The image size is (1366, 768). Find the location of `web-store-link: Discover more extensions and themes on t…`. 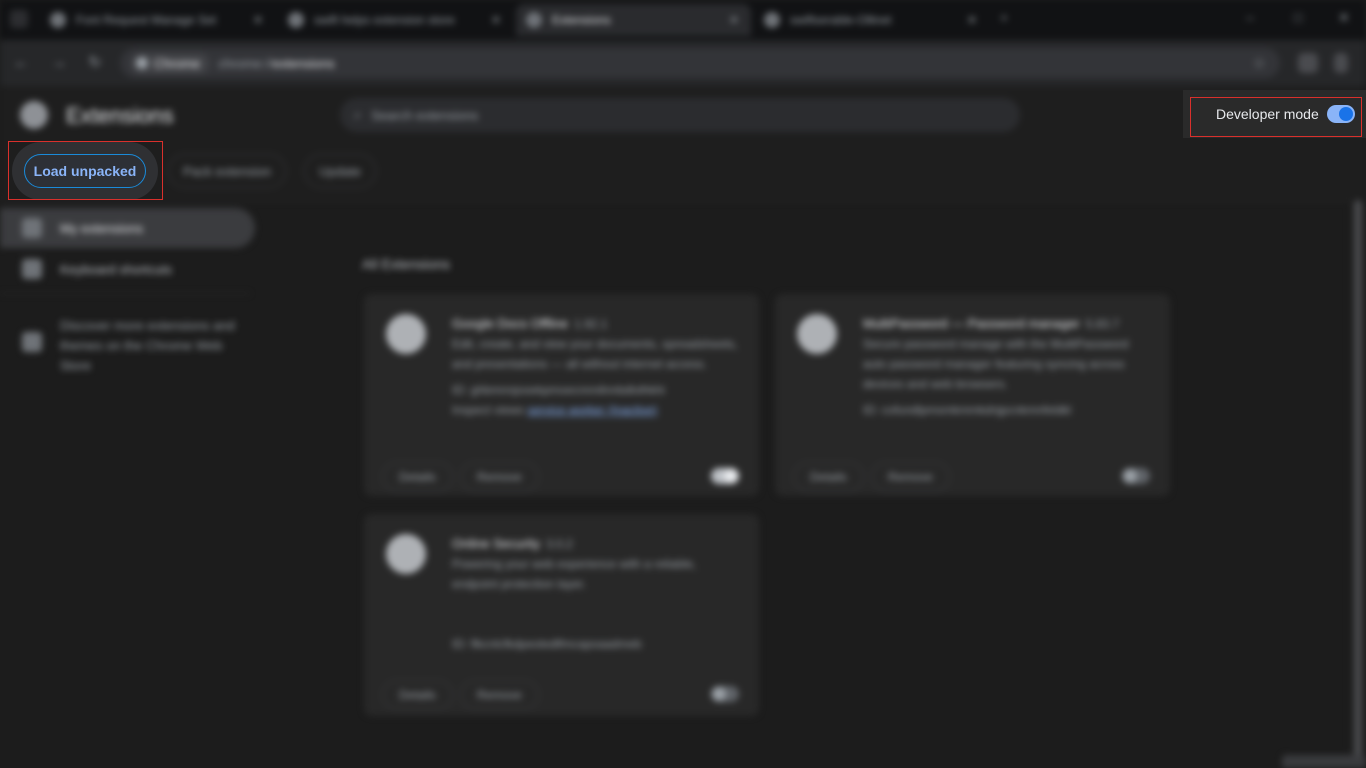

web-store-link: Discover more extensions and themes on t… is located at coordinates (137, 346).